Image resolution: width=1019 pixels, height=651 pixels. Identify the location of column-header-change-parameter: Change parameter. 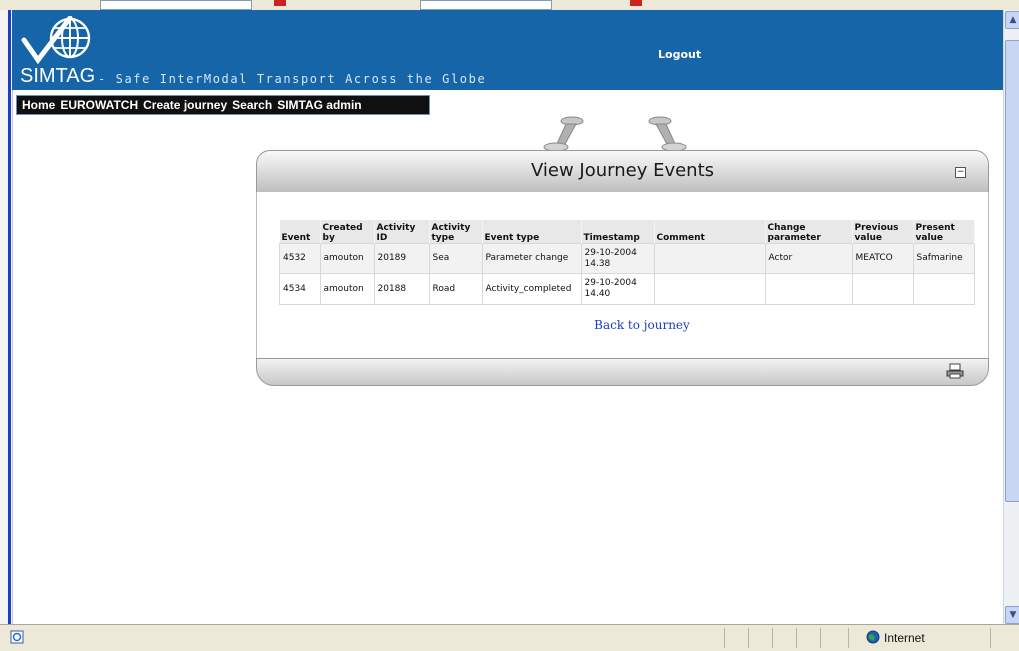
(809, 232).